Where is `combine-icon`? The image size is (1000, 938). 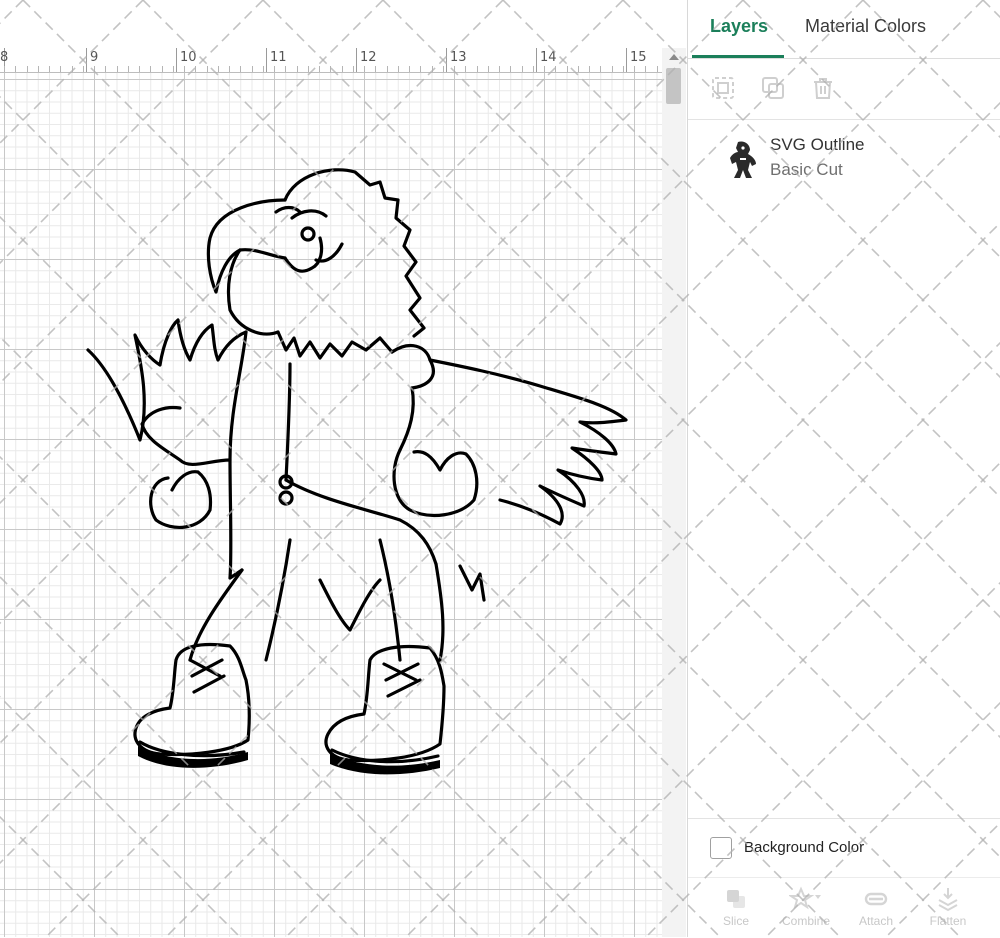 combine-icon is located at coordinates (805, 898).